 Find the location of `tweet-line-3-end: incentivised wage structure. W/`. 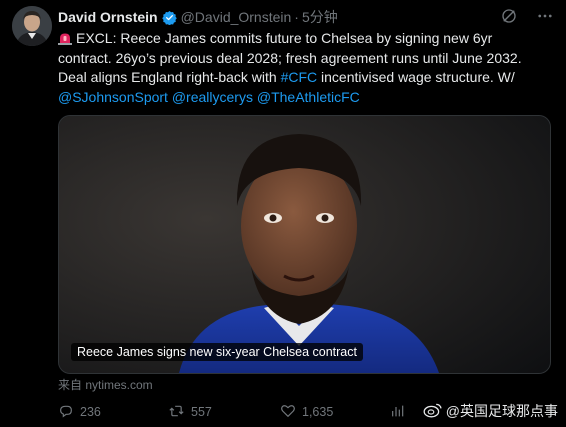

tweet-line-3-end: incentivised wage structure. W/ is located at coordinates (416, 77).